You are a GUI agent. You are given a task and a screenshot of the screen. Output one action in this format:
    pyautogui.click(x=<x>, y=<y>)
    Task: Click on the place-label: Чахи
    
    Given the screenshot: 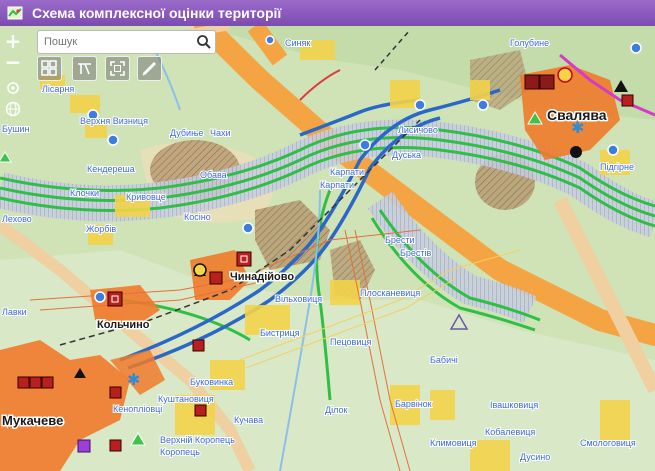 What is the action you would take?
    pyautogui.click(x=220, y=133)
    